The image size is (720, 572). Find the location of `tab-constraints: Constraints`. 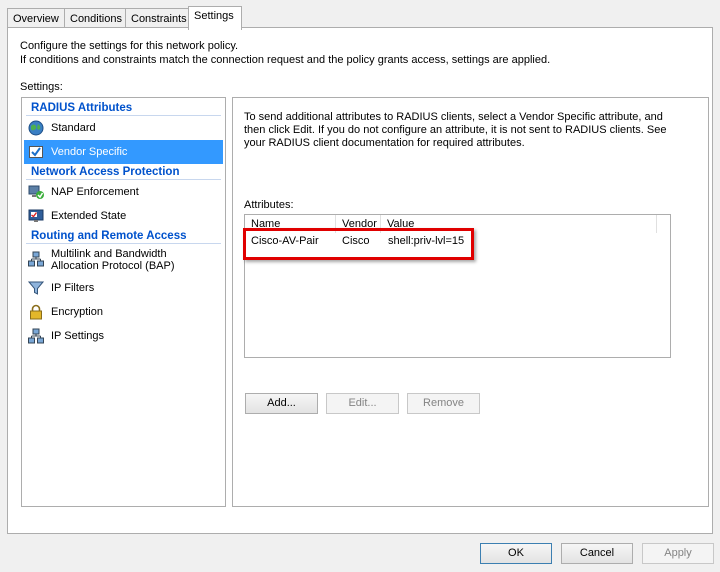

tab-constraints: Constraints is located at coordinates (157, 18).